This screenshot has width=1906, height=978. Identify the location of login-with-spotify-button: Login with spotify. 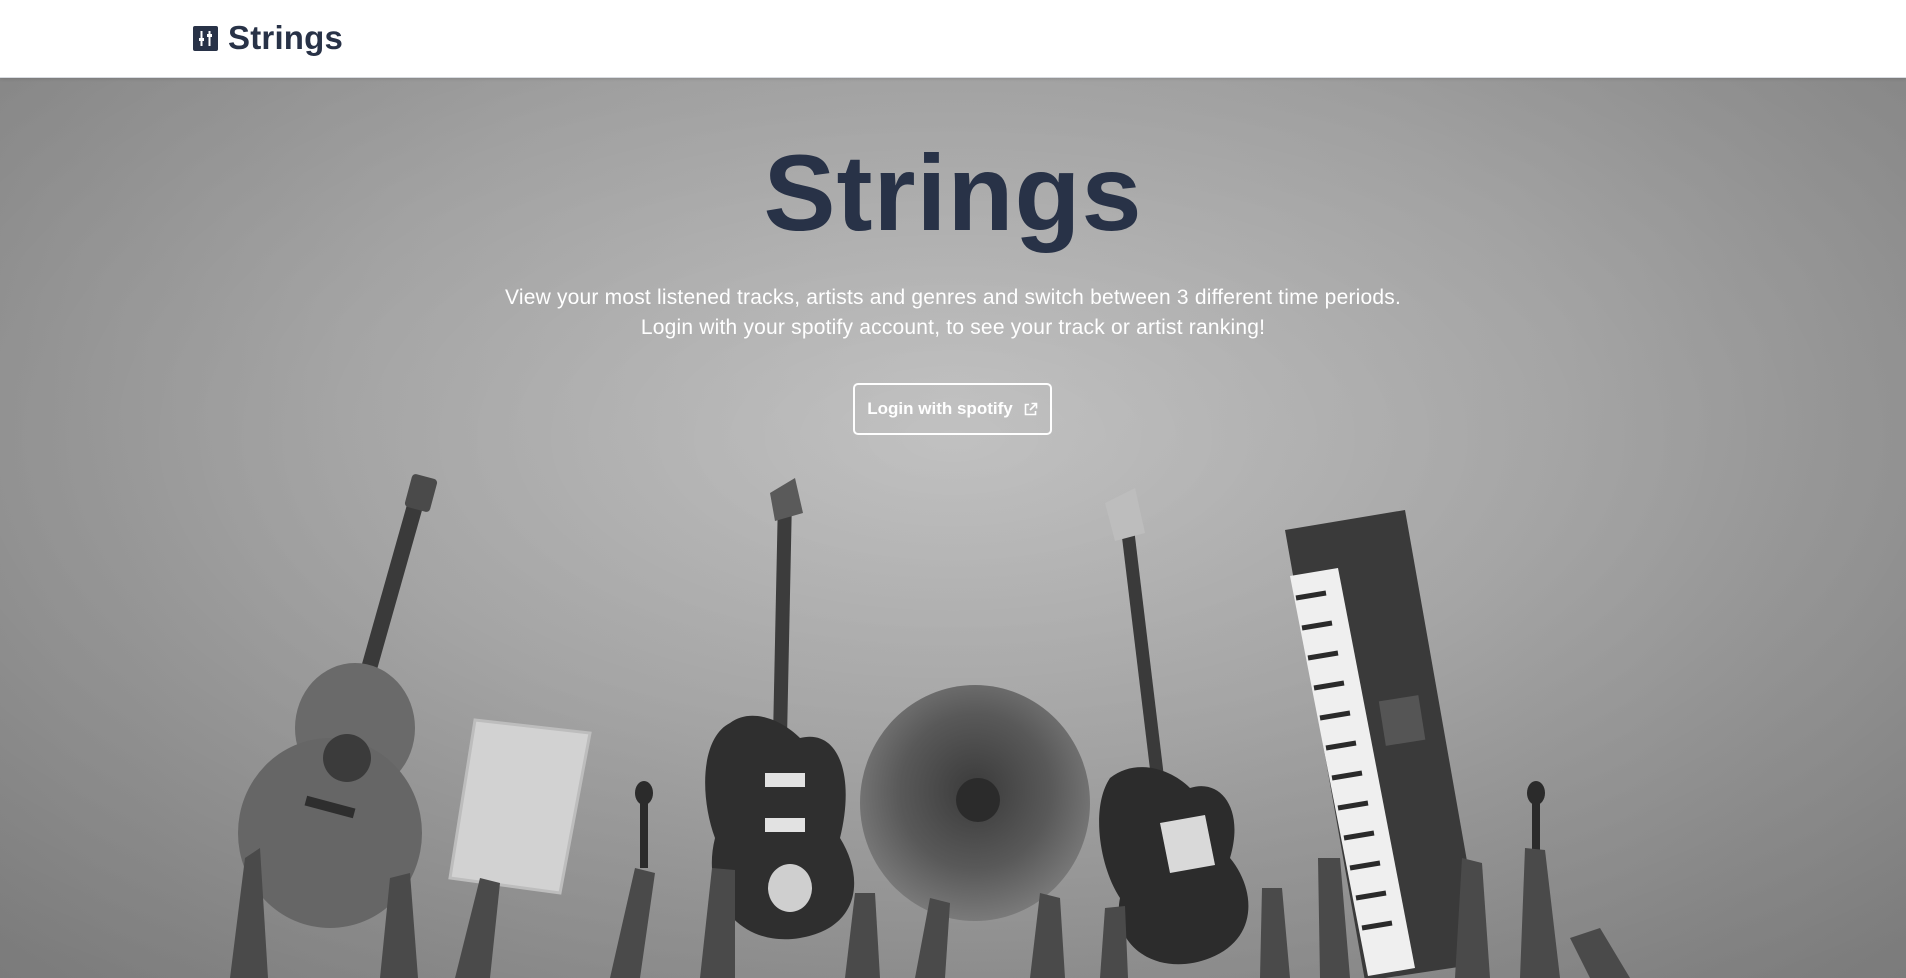
(952, 409).